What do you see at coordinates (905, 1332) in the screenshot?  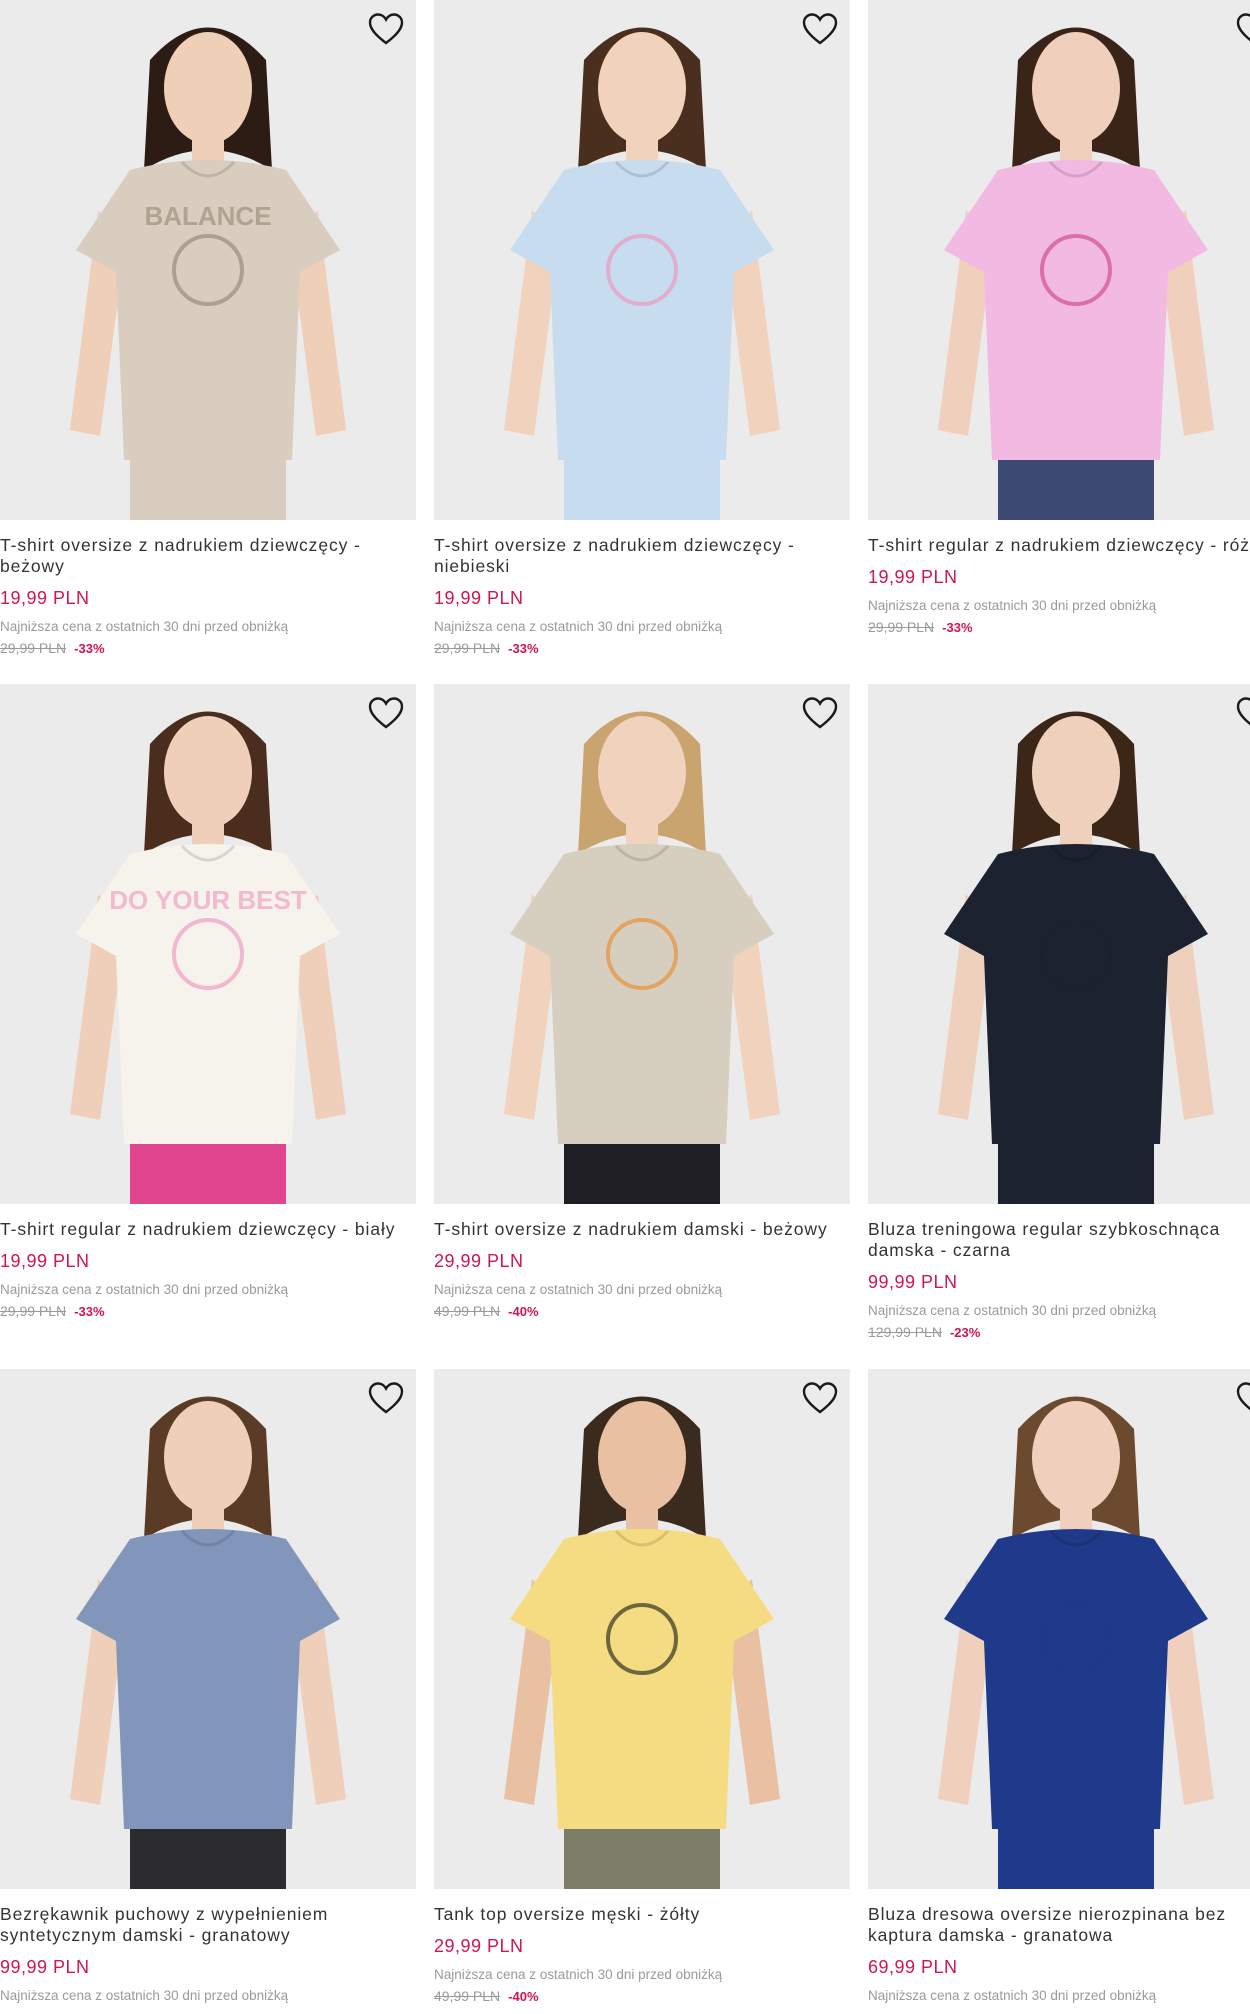 I see `old-price: 129,99 PLN` at bounding box center [905, 1332].